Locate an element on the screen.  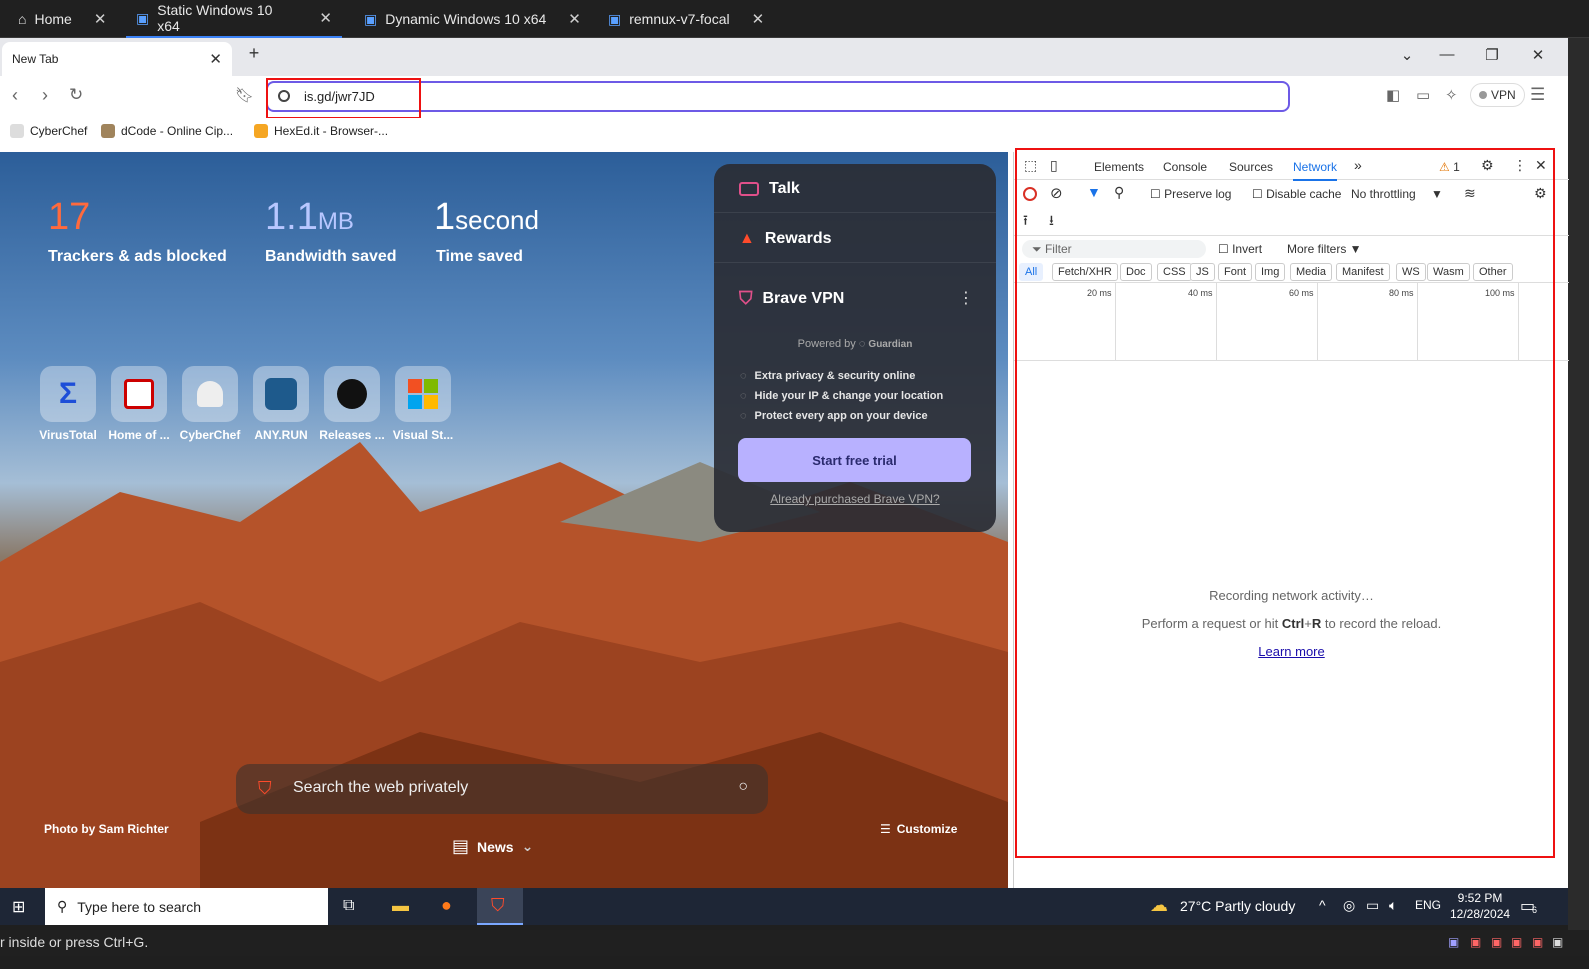
import-har-icon: ⭱ is located at coordinates (1025, 222).